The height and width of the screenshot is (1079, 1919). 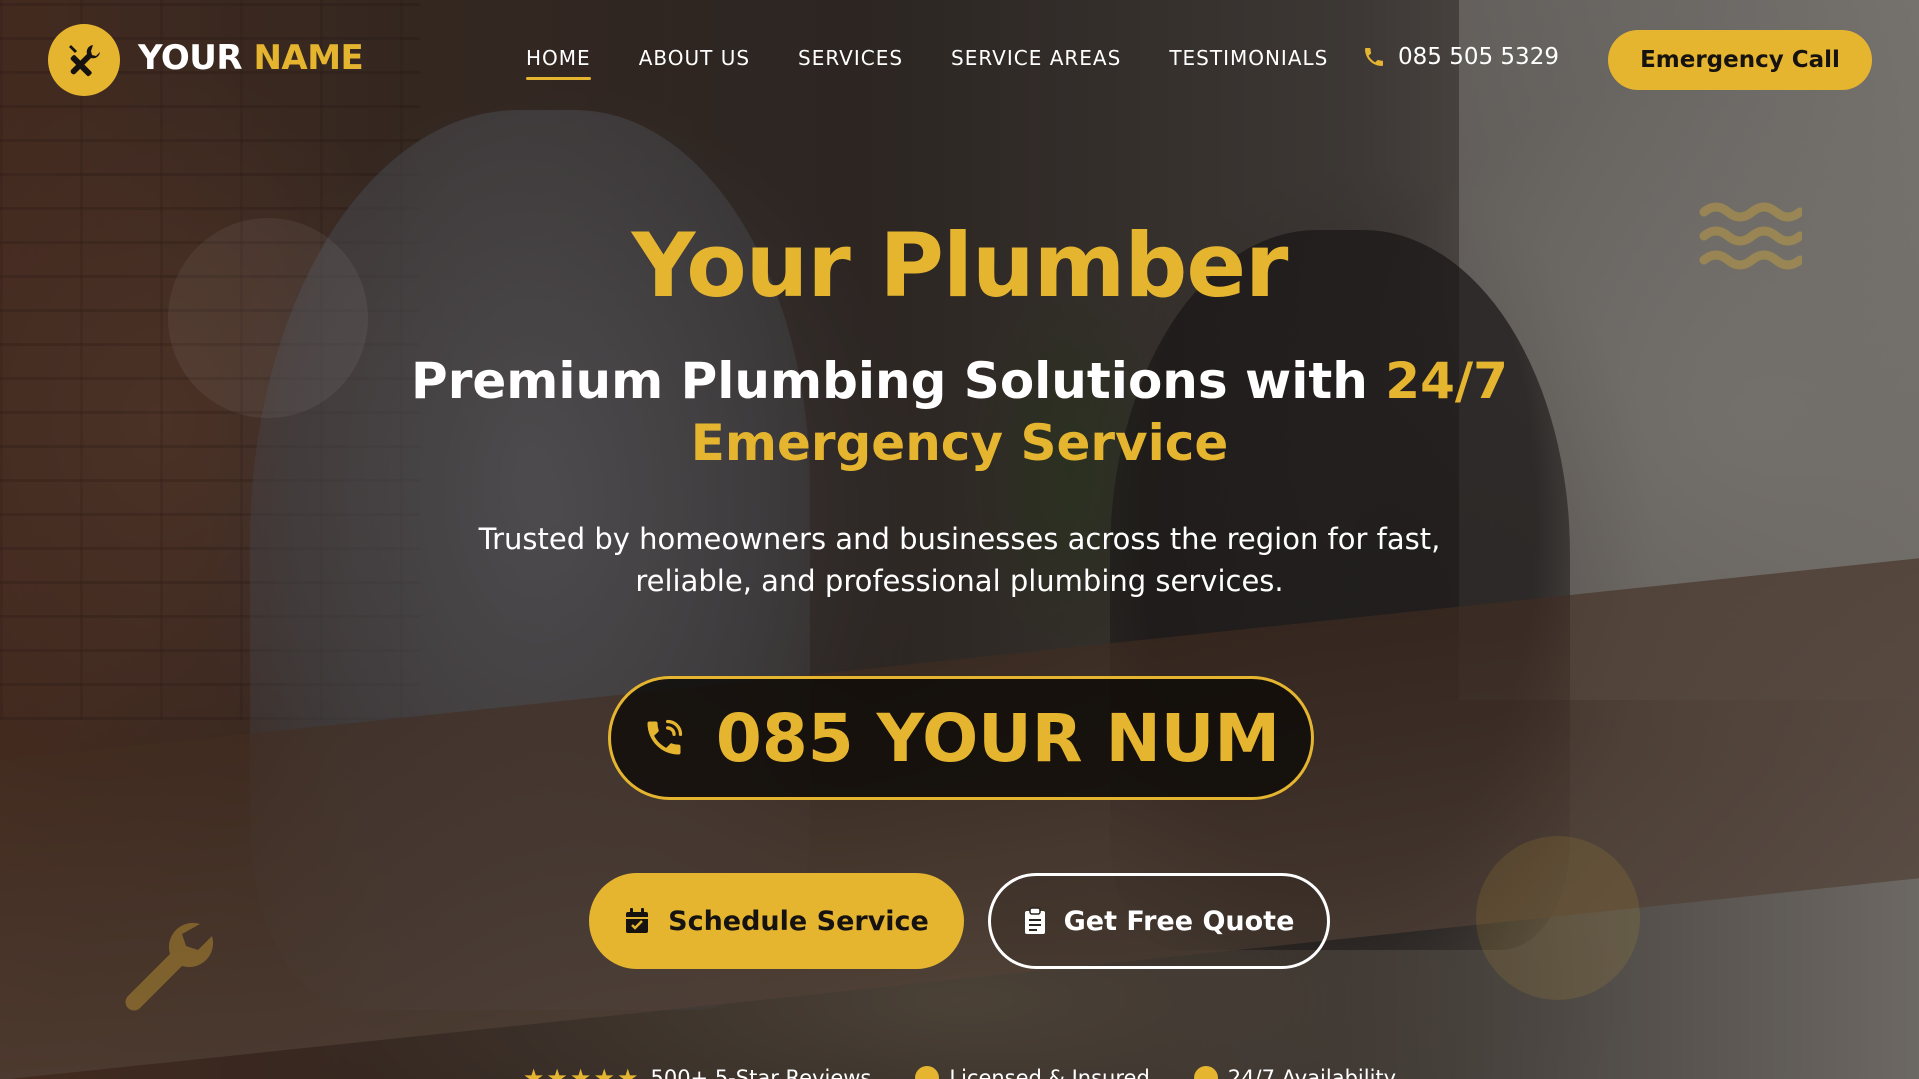 What do you see at coordinates (850, 63) in the screenshot?
I see `nav-item-services: SERVICES` at bounding box center [850, 63].